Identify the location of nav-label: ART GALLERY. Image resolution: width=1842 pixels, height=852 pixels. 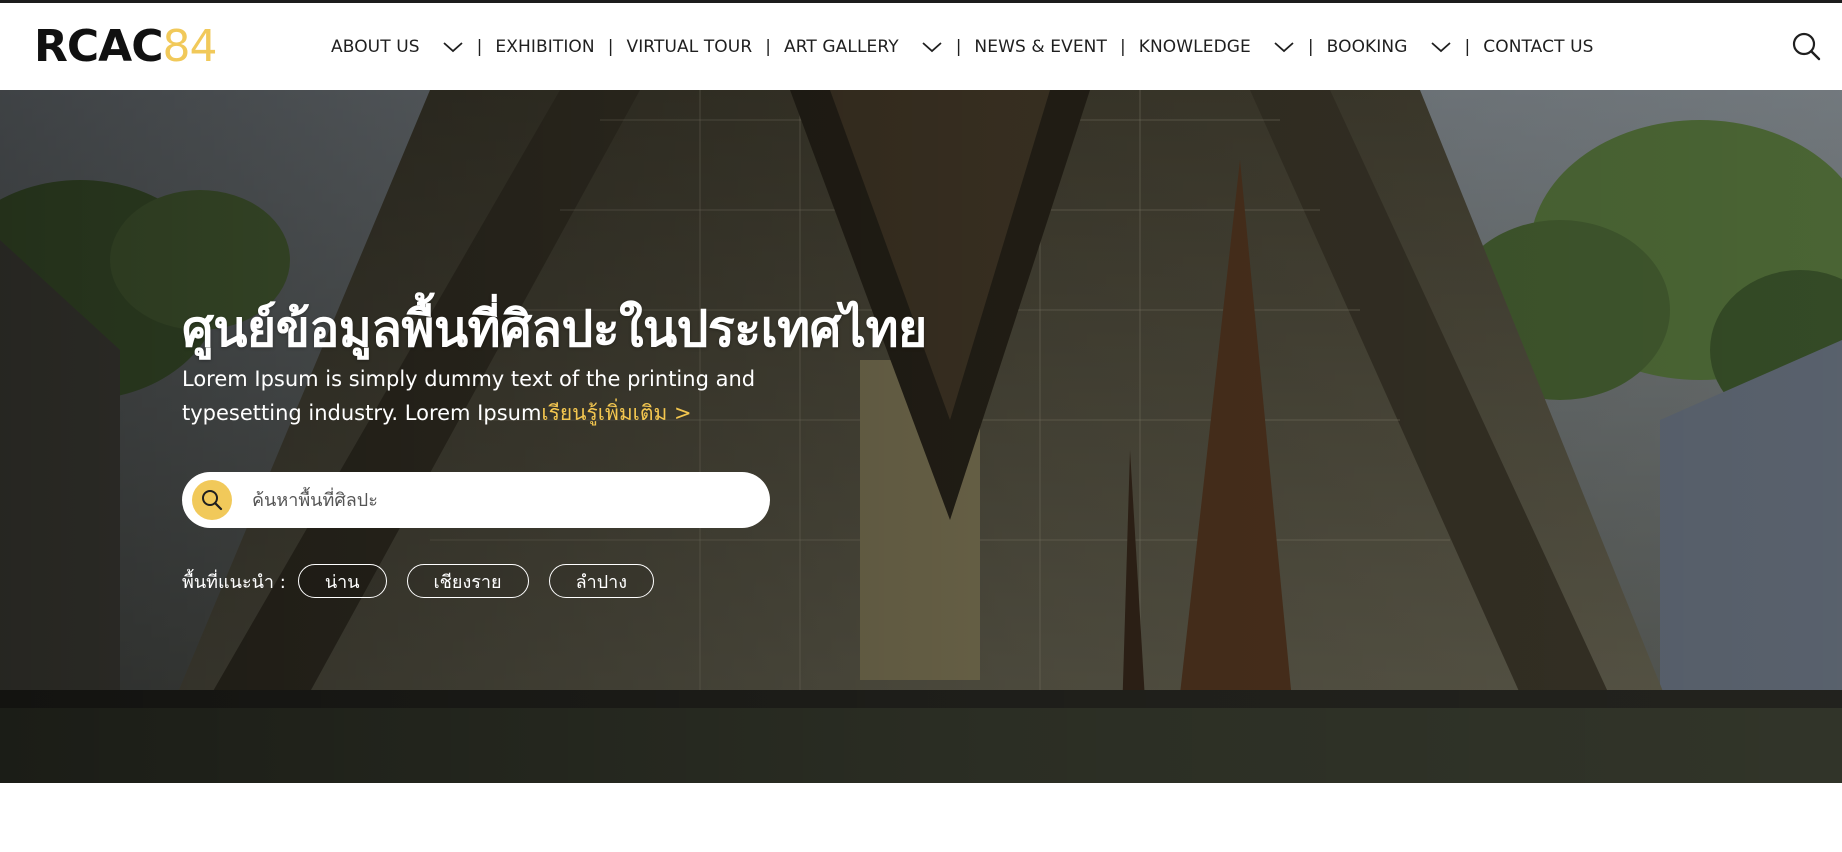
(841, 46).